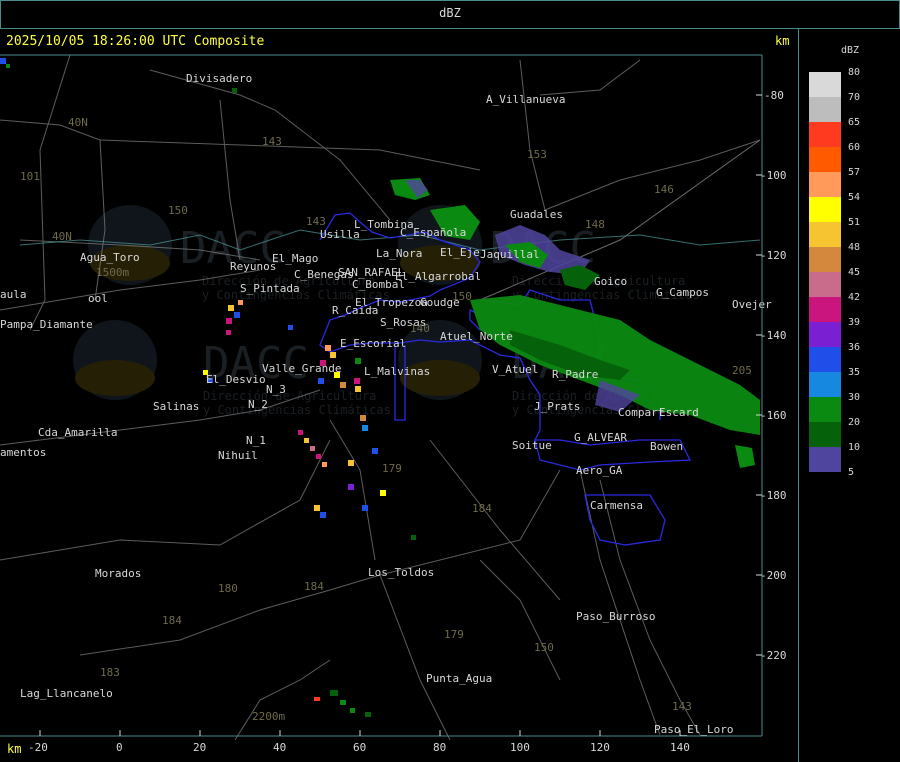  What do you see at coordinates (515, 369) in the screenshot?
I see `place-label: V_Atuel` at bounding box center [515, 369].